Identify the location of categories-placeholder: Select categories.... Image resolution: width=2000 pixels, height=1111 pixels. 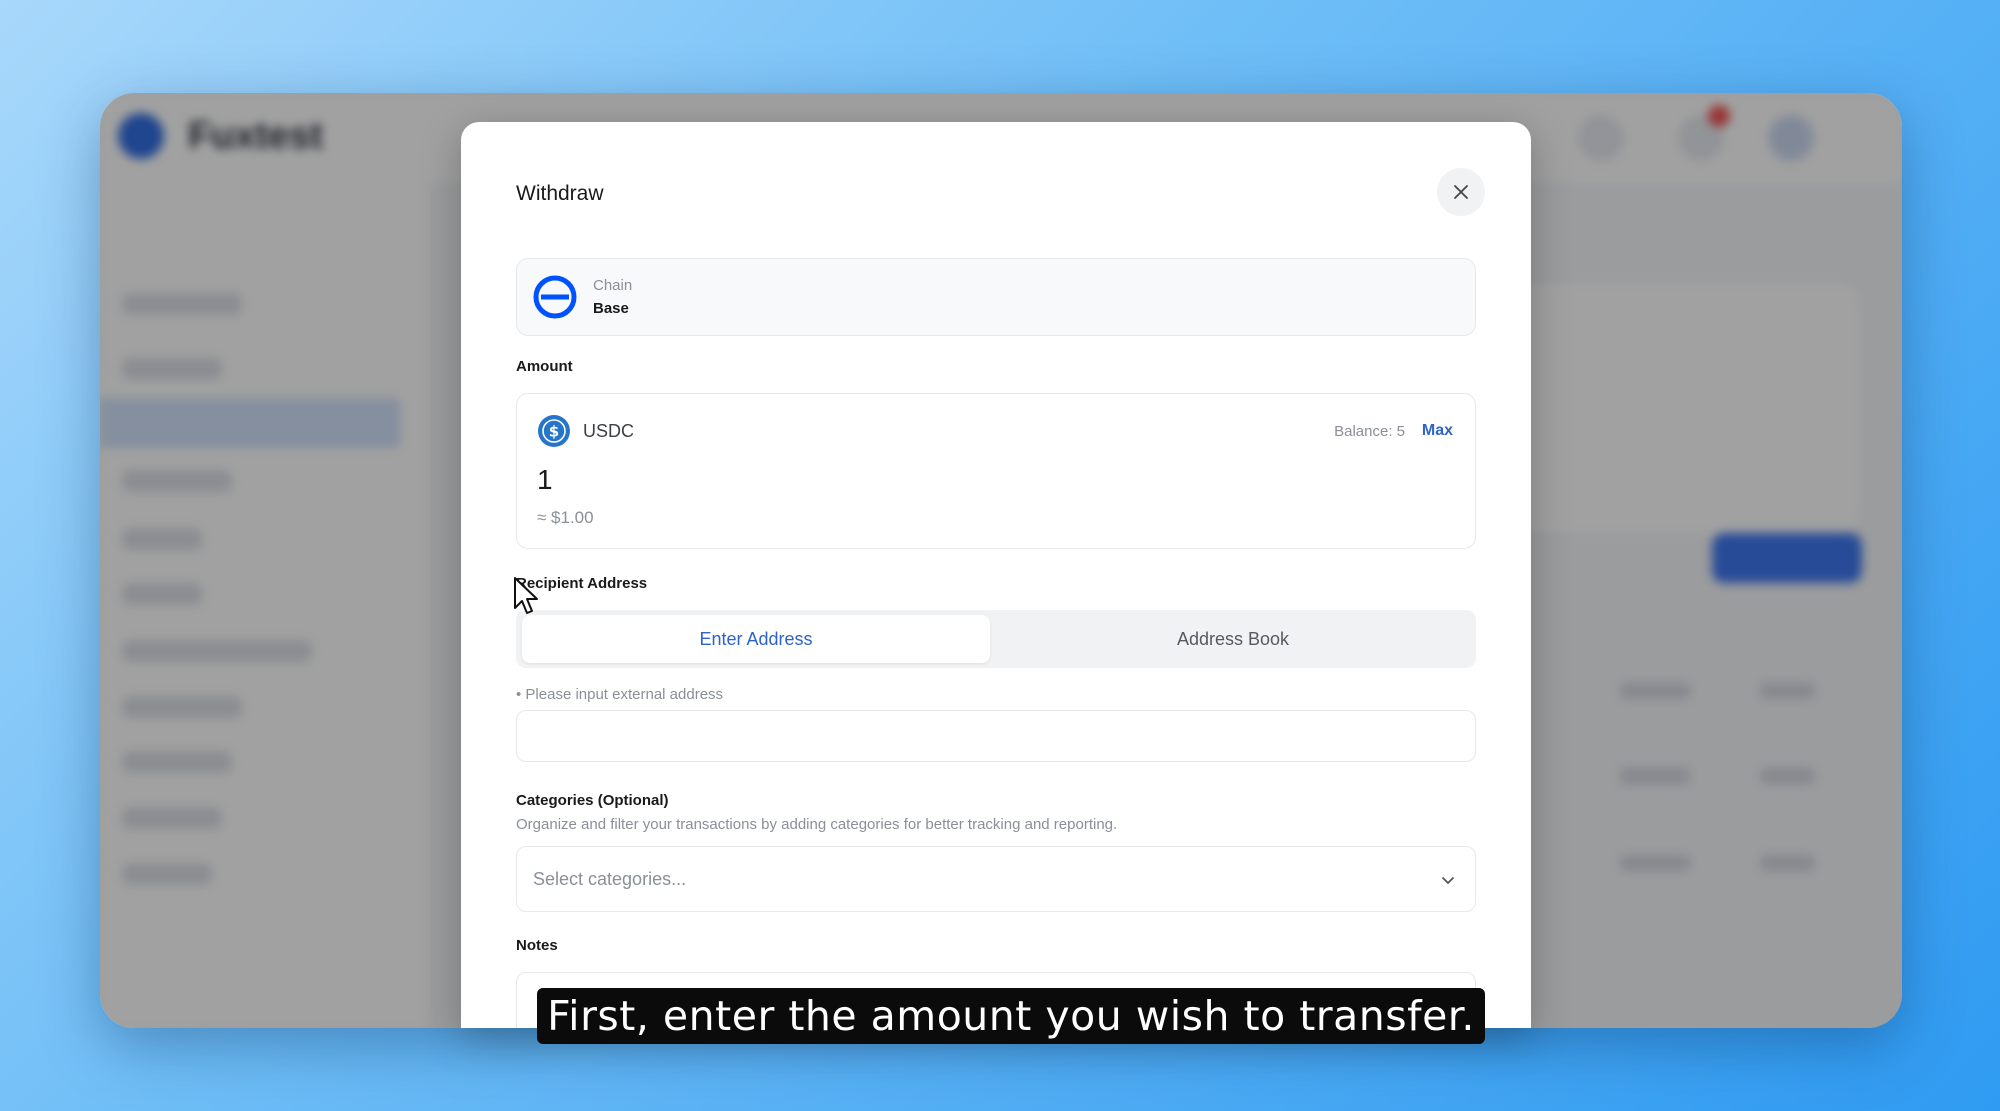
(610, 879).